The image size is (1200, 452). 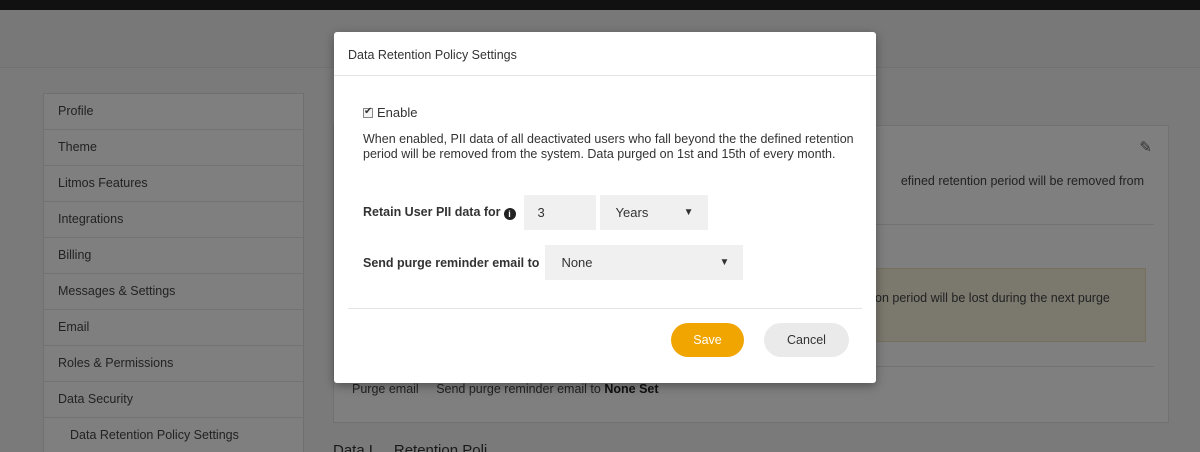 I want to click on cancel-button: Cancel, so click(x=806, y=340).